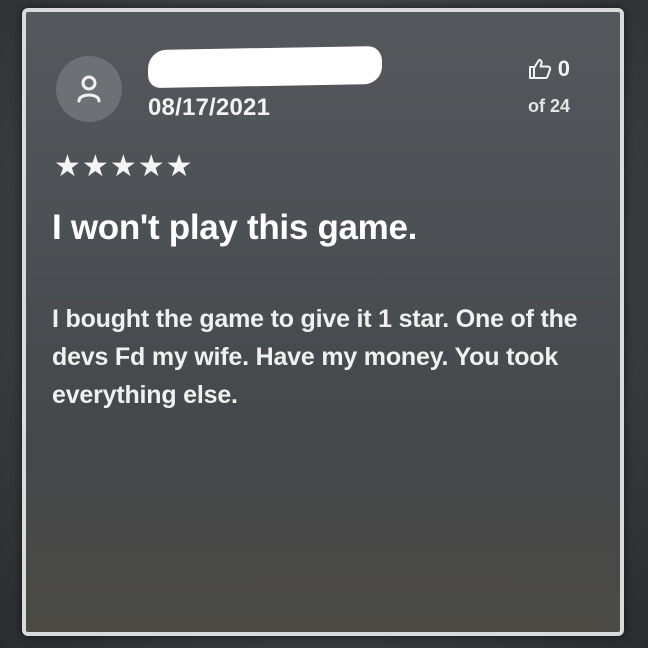 This screenshot has height=648, width=648. Describe the element at coordinates (540, 69) in the screenshot. I see `thumbs-up-icon` at that location.